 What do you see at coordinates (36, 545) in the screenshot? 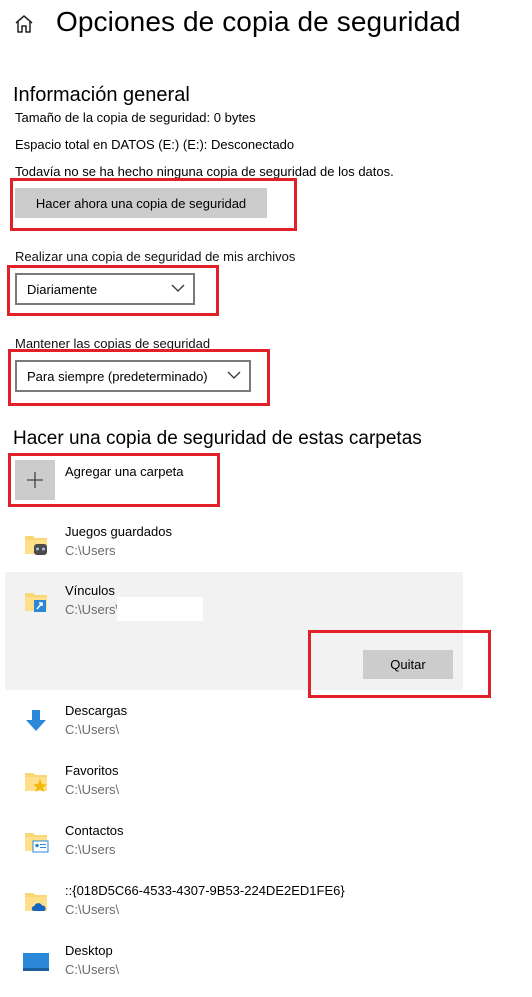
I see `saved-games-folder-icon` at bounding box center [36, 545].